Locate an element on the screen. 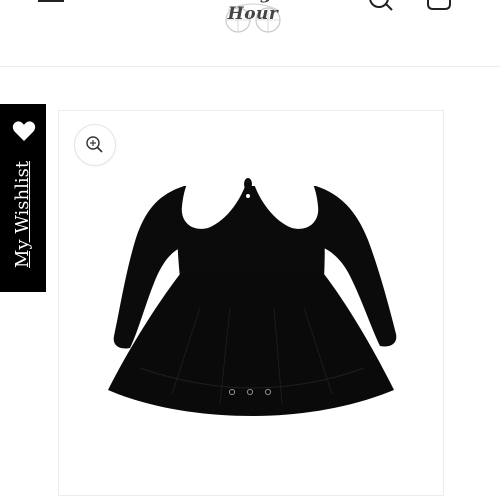 This screenshot has height=500, width=500. zoom-button is located at coordinates (95, 145).